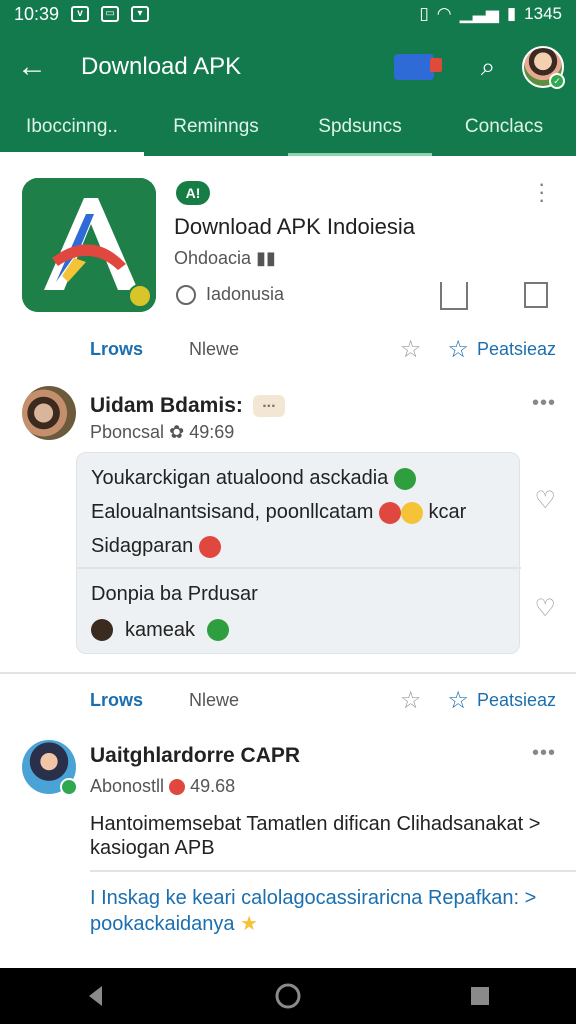  I want to click on action-right-link-2: ☆ Peatsieaz, so click(501, 700).